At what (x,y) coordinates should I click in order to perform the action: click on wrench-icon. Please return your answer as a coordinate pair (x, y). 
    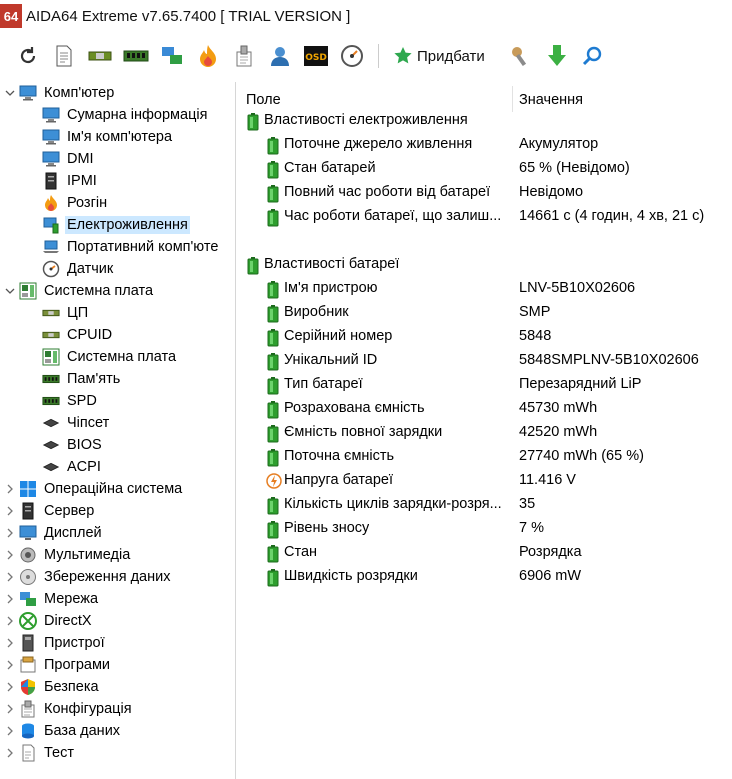
    Looking at the image, I should click on (521, 56).